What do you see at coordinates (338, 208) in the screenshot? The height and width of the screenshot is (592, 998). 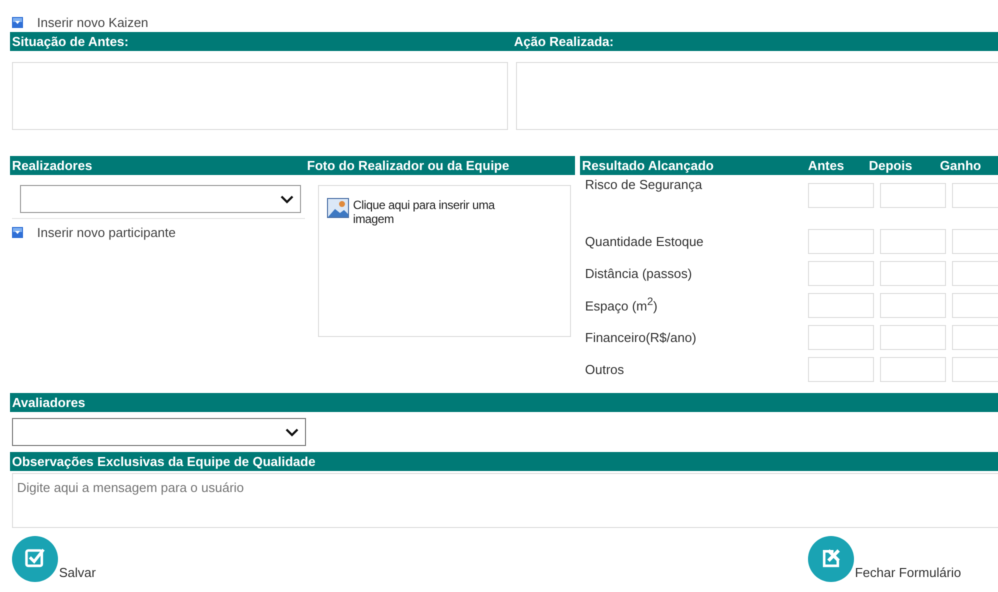 I see `image-icon` at bounding box center [338, 208].